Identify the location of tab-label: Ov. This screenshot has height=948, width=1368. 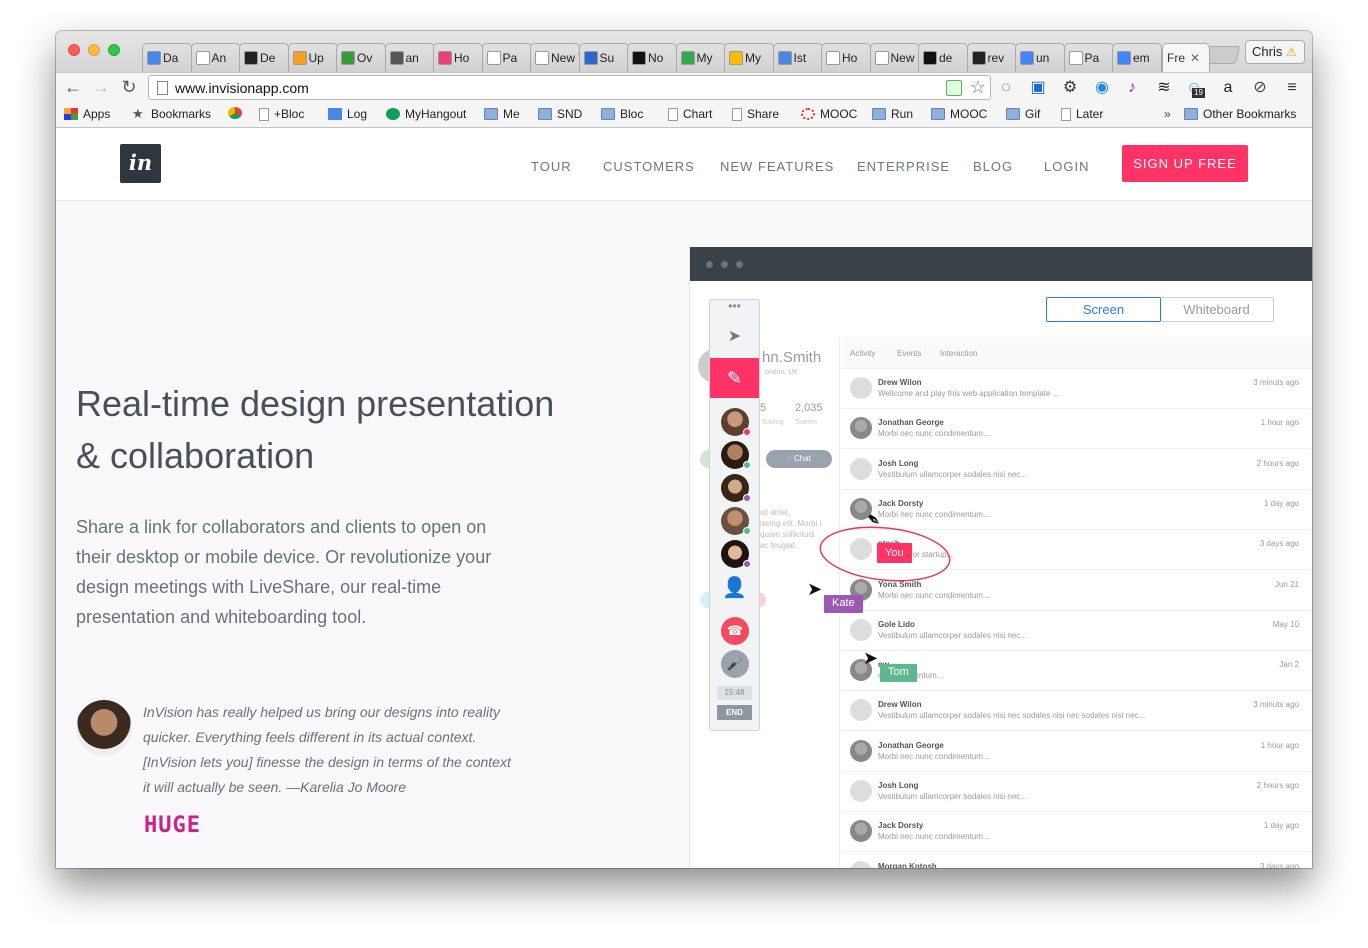
(365, 58).